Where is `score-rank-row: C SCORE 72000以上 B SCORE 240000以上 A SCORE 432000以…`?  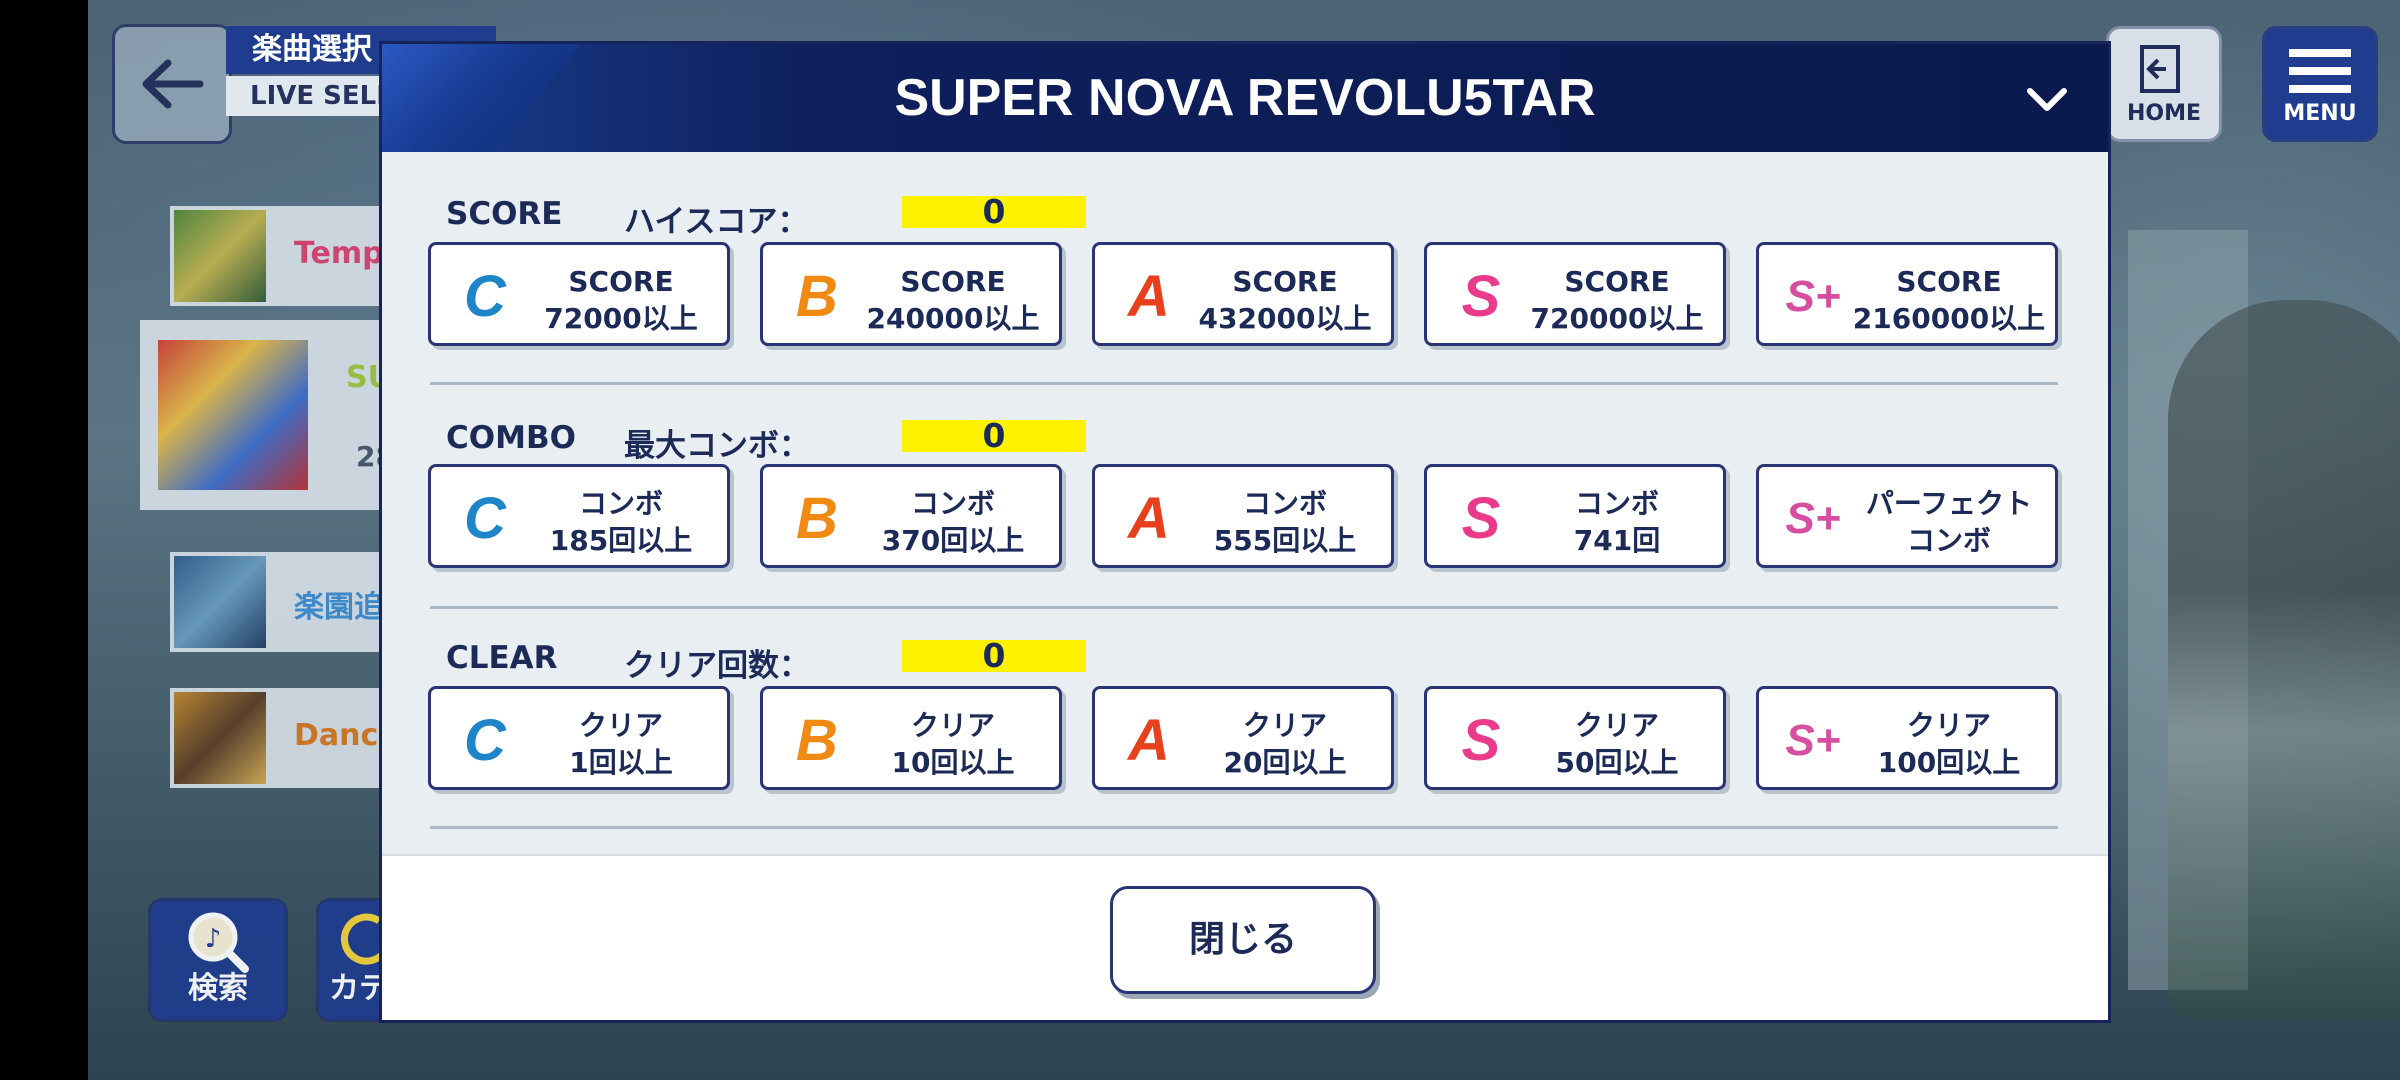
score-rank-row: C SCORE 72000以上 B SCORE 240000以上 A SCORE 432000以… is located at coordinates (1248, 297).